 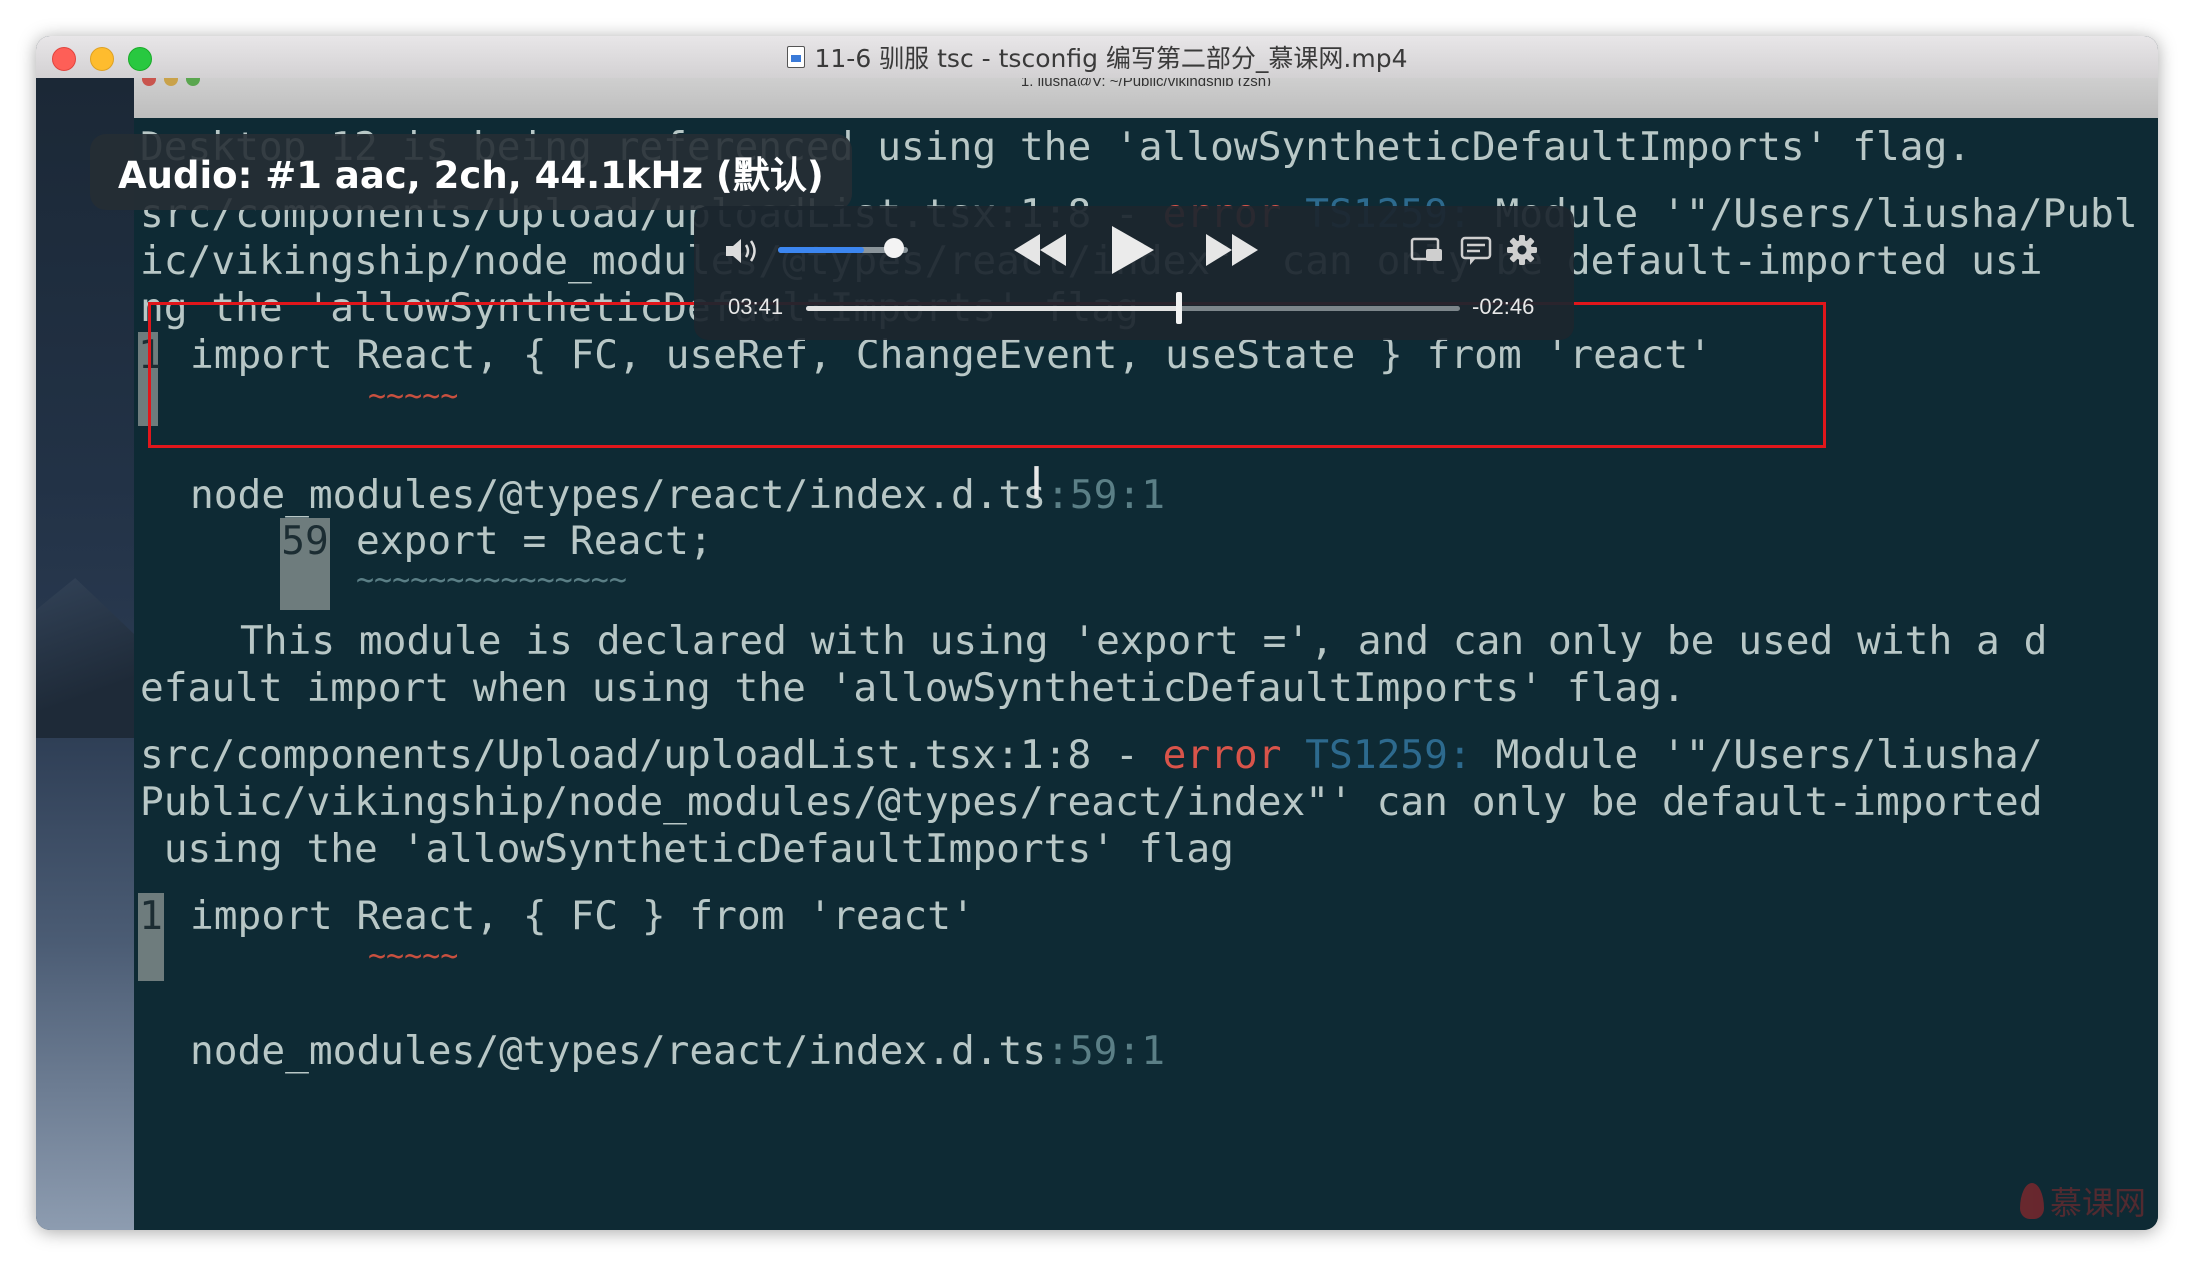 I want to click on audio-info-overlay: Audio: #1 aac, 2ch, 44.1kHz (默认), so click(x=471, y=172).